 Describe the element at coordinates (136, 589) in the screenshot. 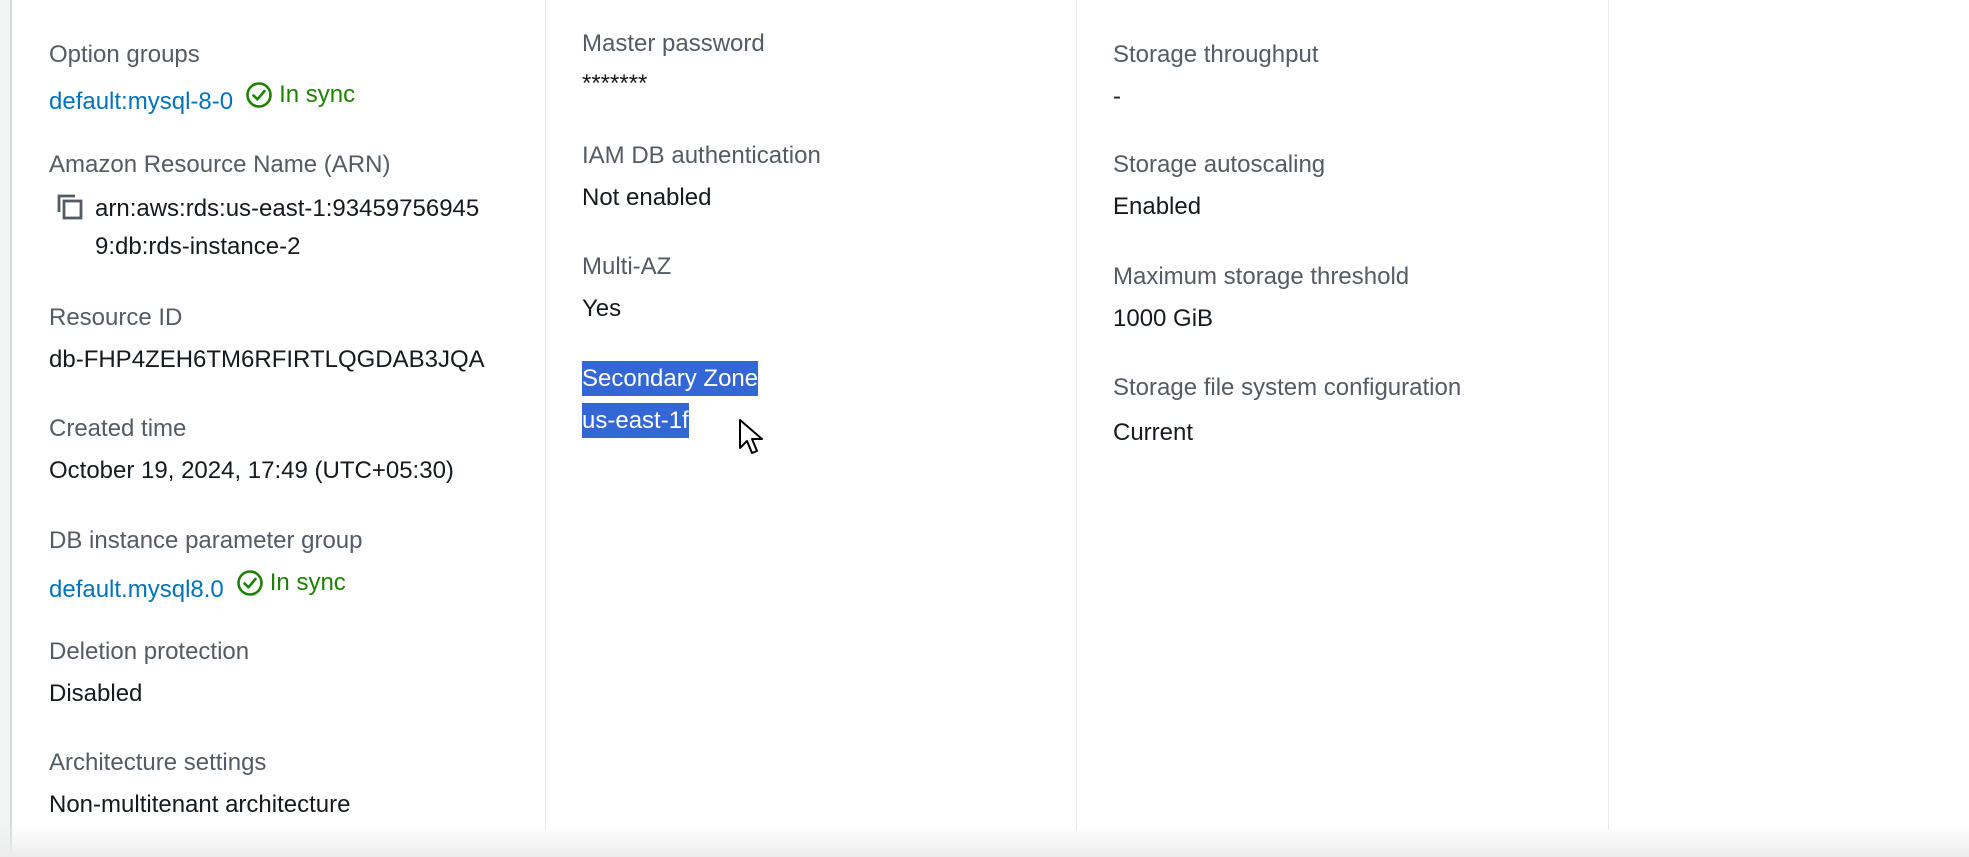

I see `param-group-link: default.mysql8.0` at that location.